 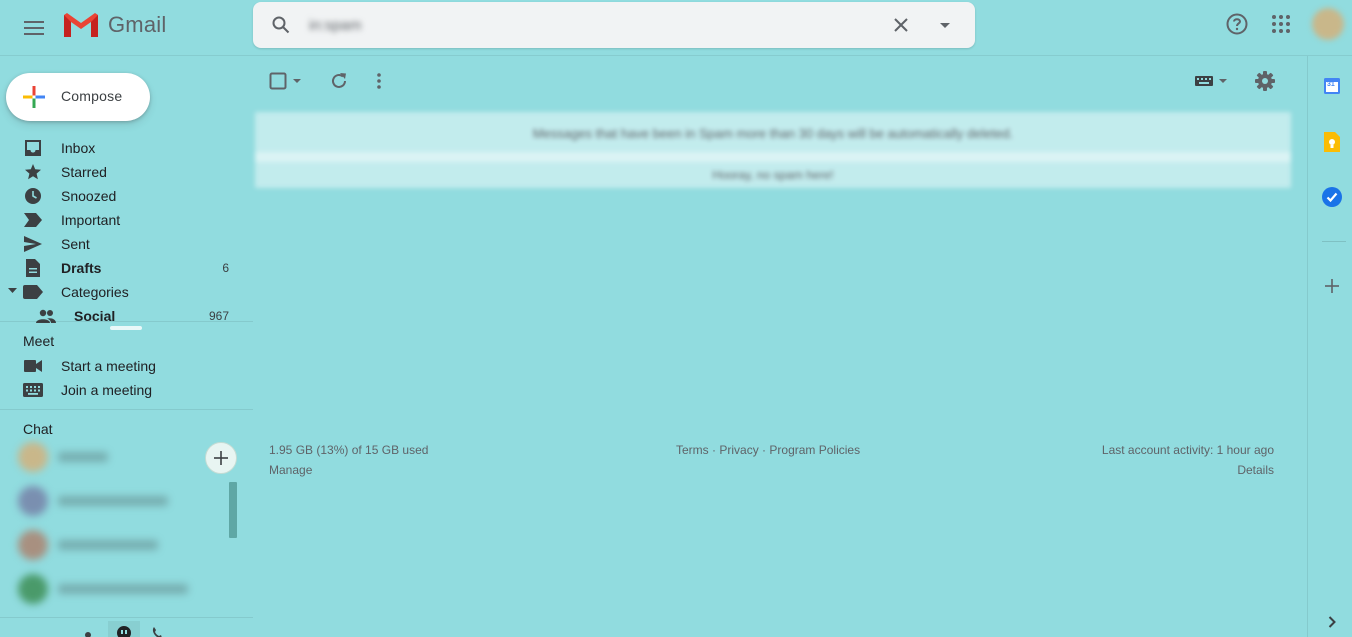 What do you see at coordinates (33, 268) in the screenshot?
I see `draft-icon` at bounding box center [33, 268].